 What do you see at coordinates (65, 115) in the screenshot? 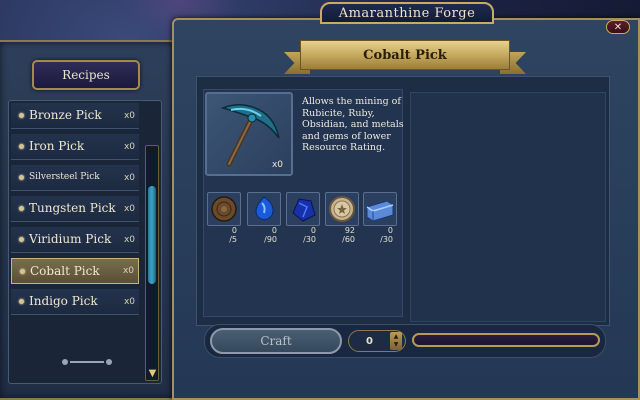
I see `recipe-name: Bronze Pick` at bounding box center [65, 115].